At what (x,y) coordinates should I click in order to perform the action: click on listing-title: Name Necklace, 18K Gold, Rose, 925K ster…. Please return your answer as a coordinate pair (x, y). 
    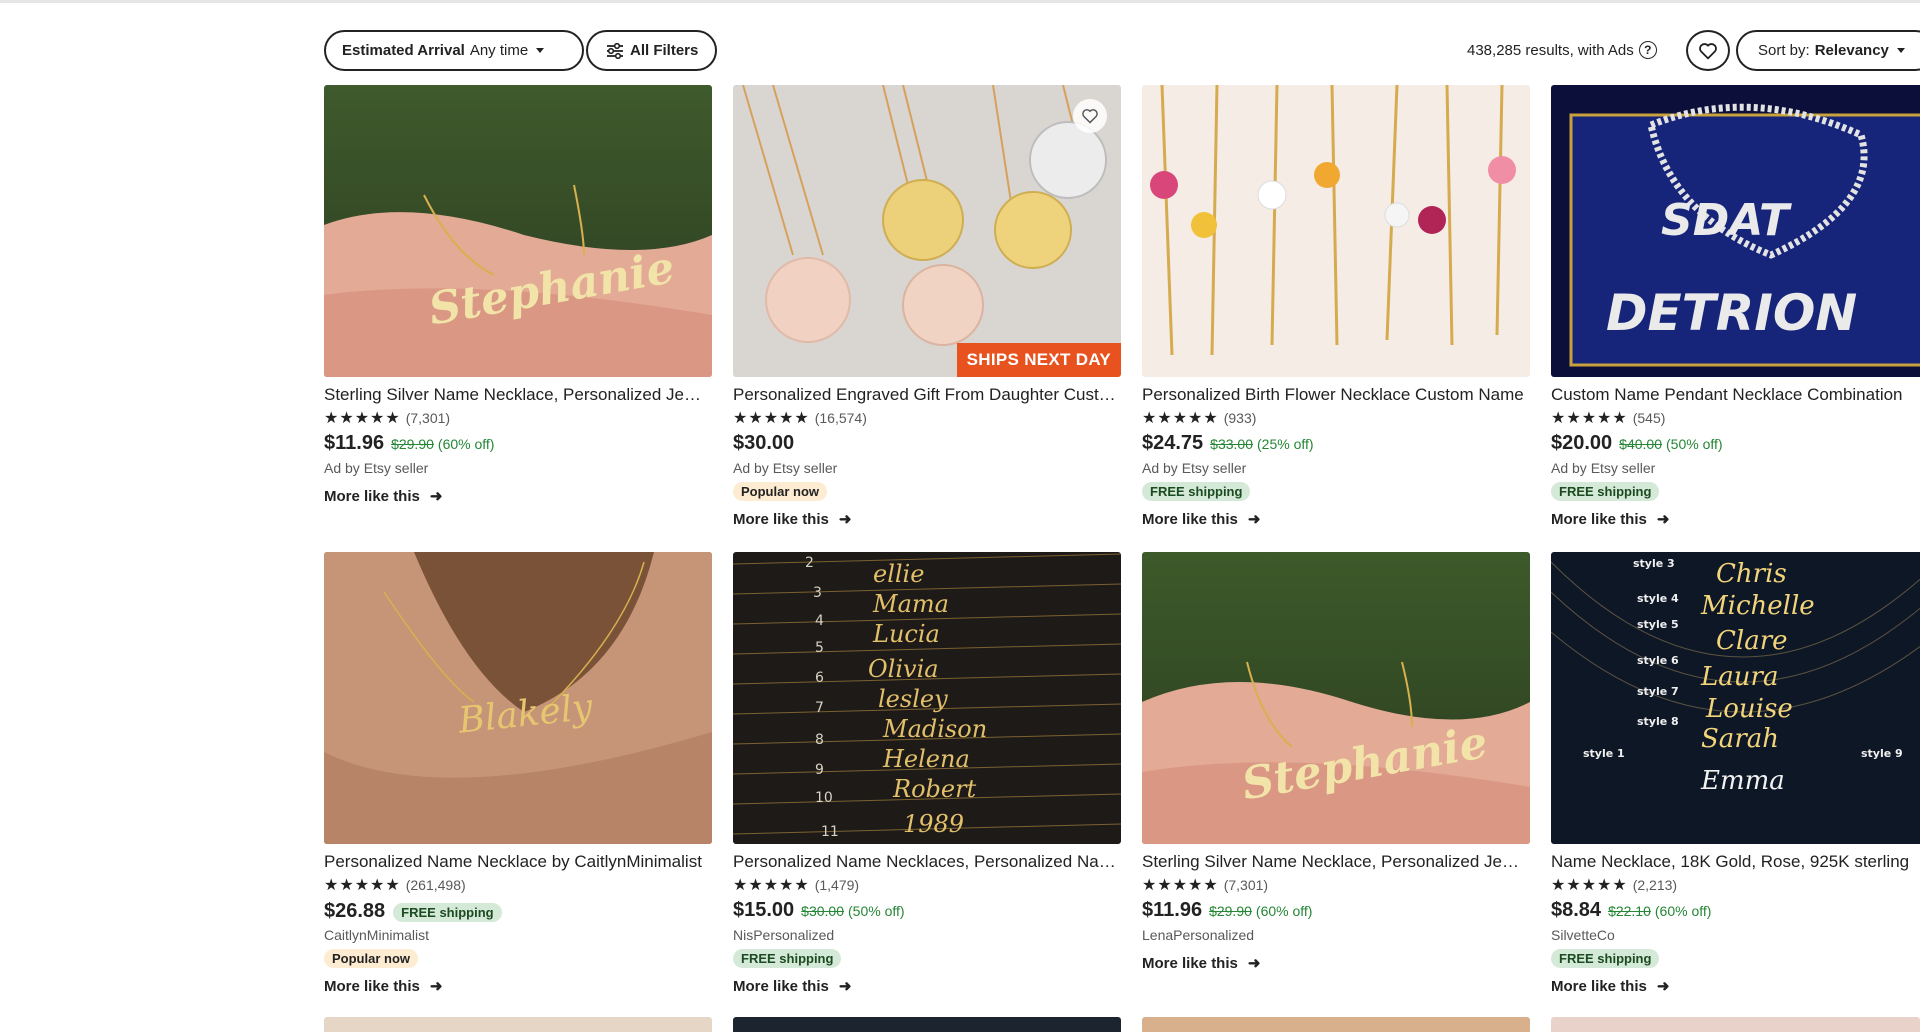
    Looking at the image, I should click on (1735, 862).